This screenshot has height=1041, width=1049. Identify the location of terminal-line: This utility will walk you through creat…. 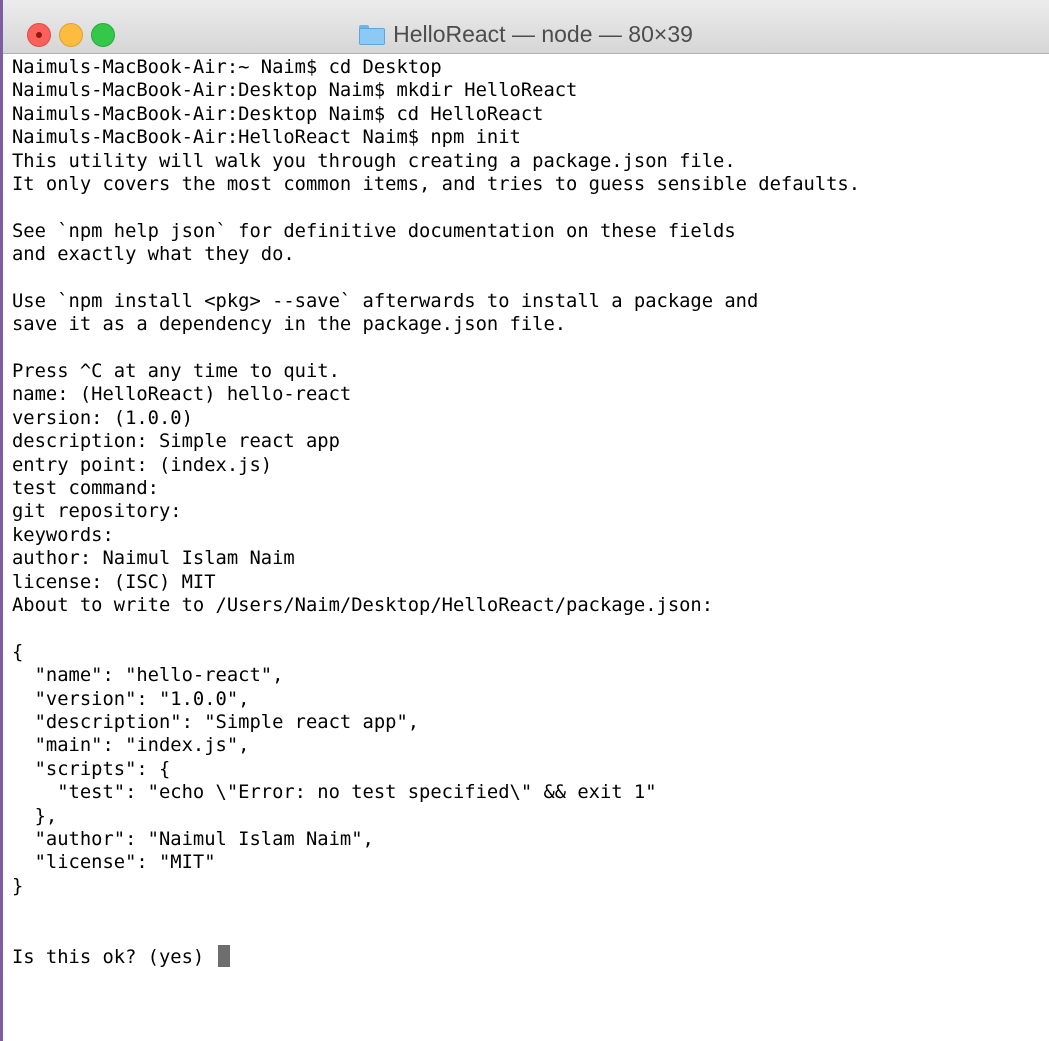
(374, 161).